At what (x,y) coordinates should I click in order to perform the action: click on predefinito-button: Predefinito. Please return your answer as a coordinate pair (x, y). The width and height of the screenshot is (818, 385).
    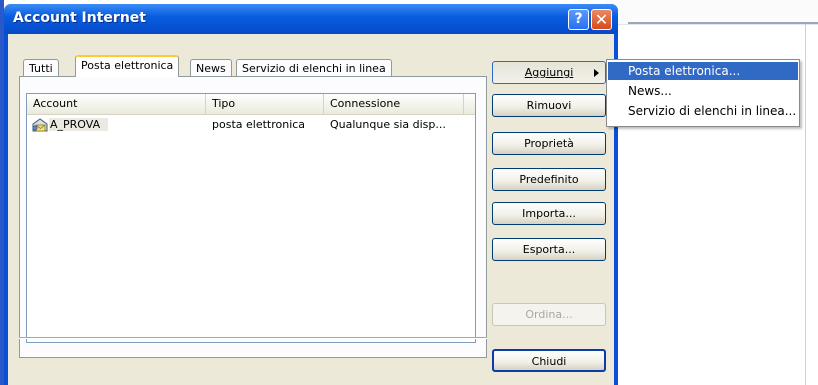
    Looking at the image, I should click on (549, 179).